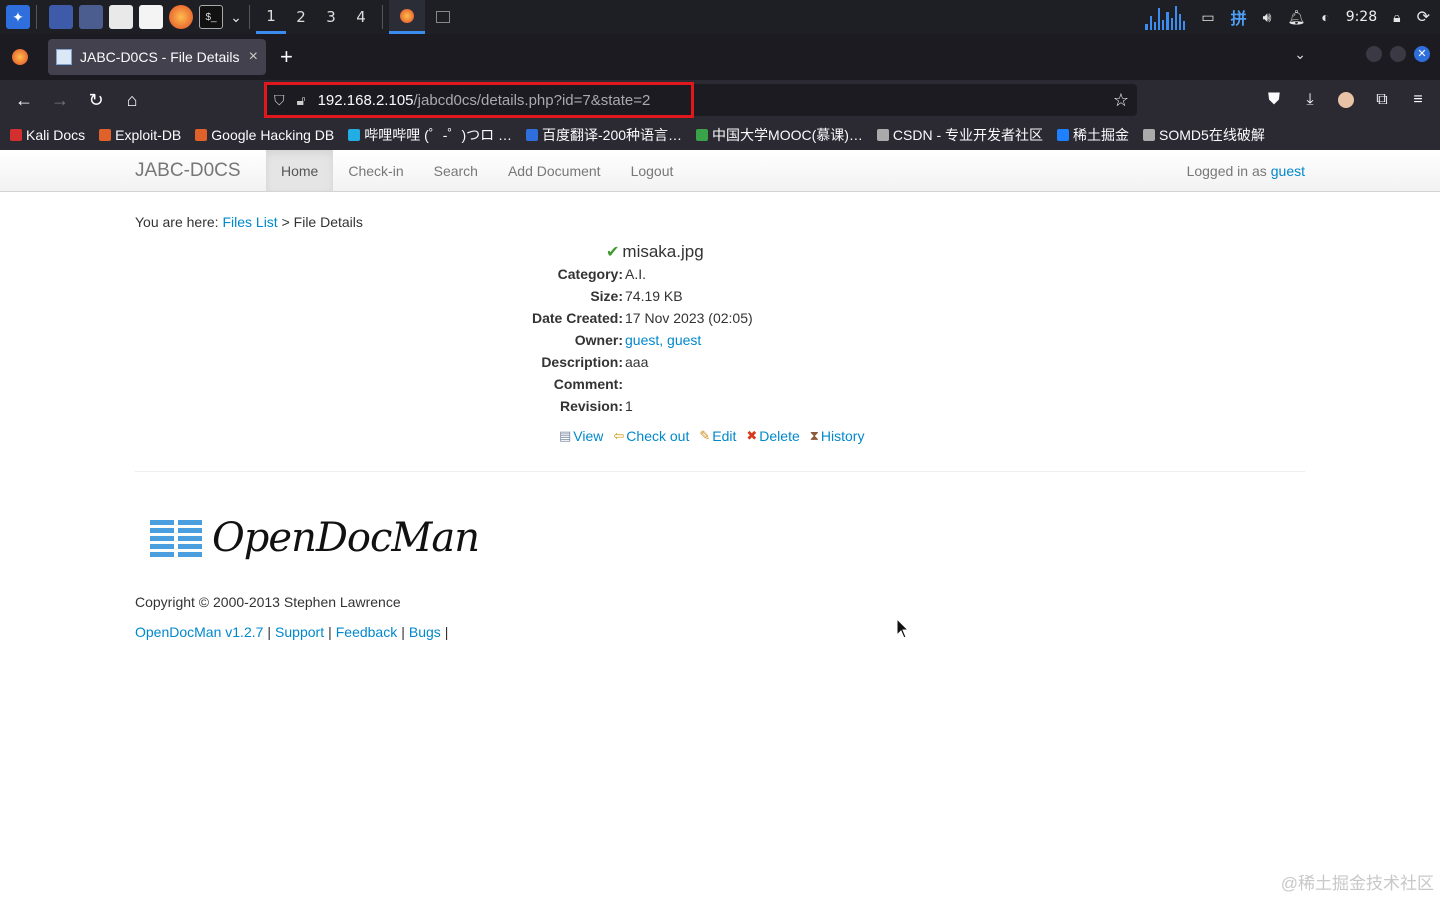 The image size is (1440, 900). I want to click on volume-icon: 🔊︎, so click(1267, 17).